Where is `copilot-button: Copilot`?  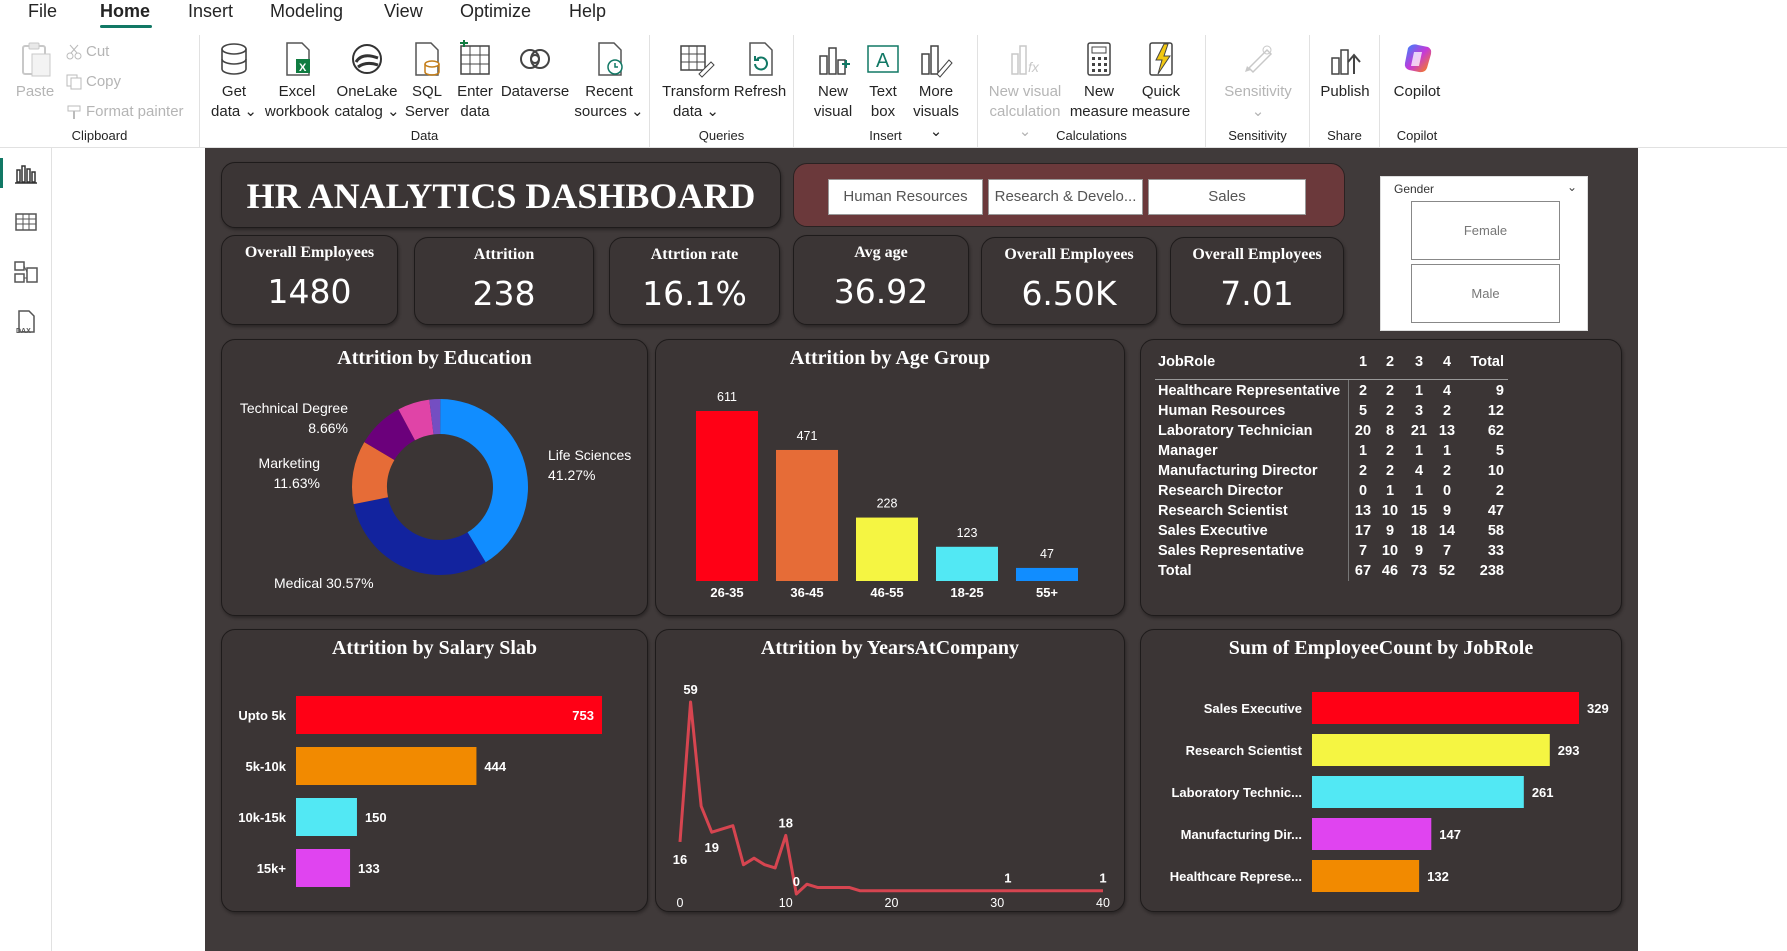 copilot-button: Copilot is located at coordinates (1417, 71).